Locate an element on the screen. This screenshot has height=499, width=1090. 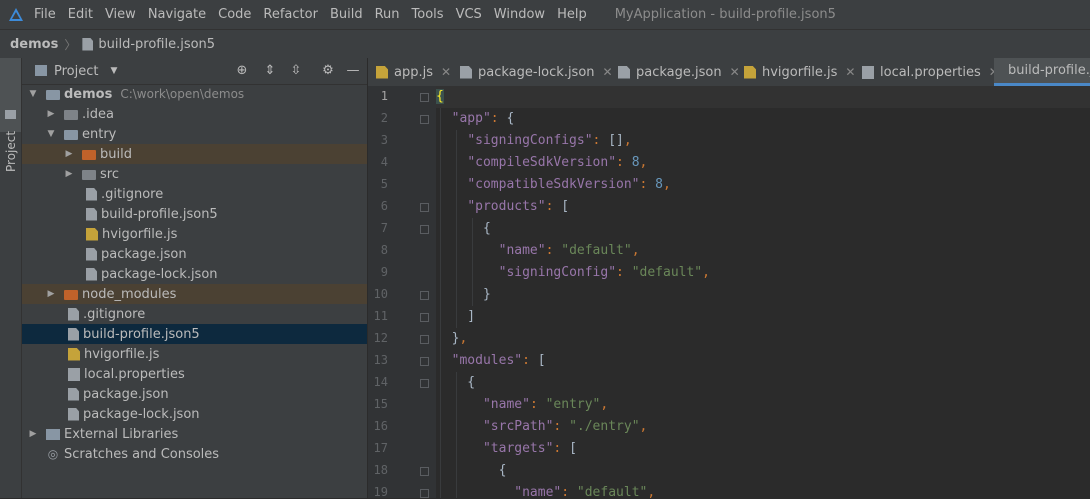
tab-app-js: app.js ✕ is located at coordinates (409, 72).